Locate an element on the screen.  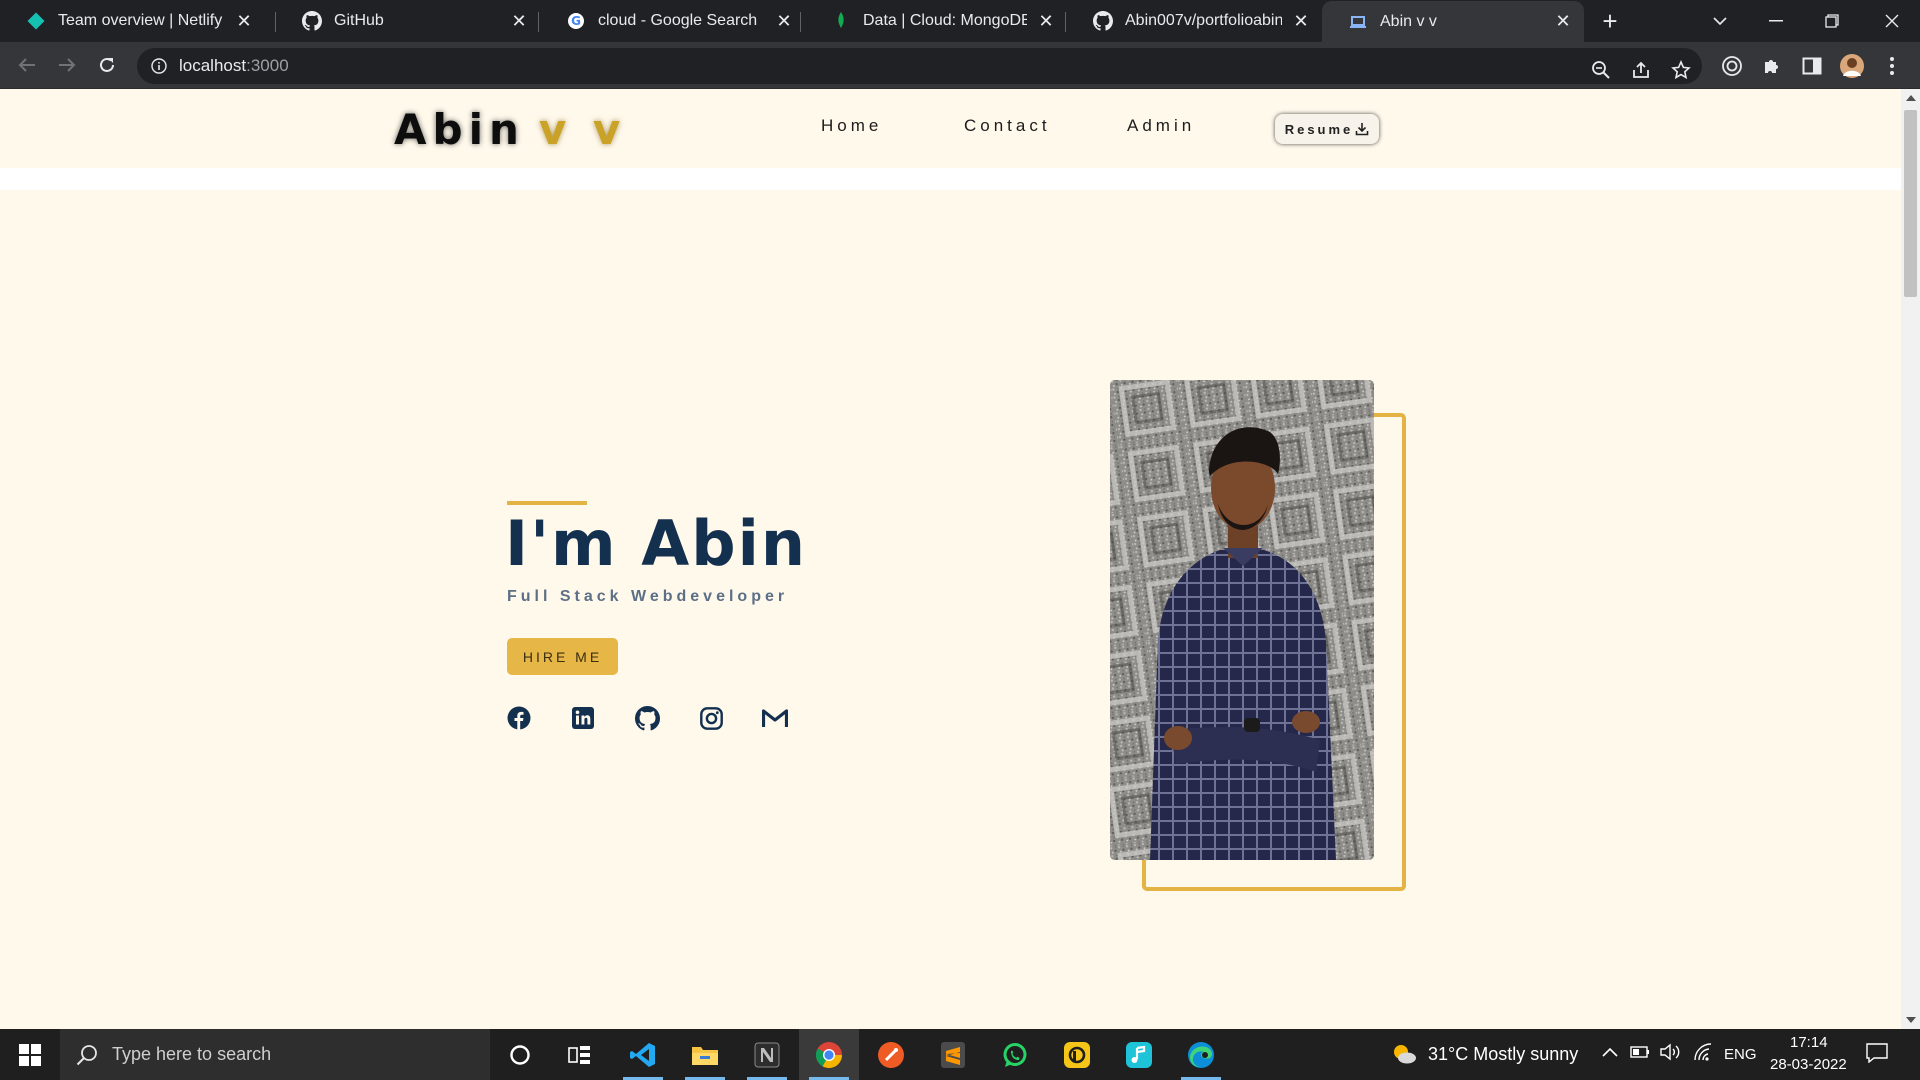
close-window-icon is located at coordinates (1892, 21).